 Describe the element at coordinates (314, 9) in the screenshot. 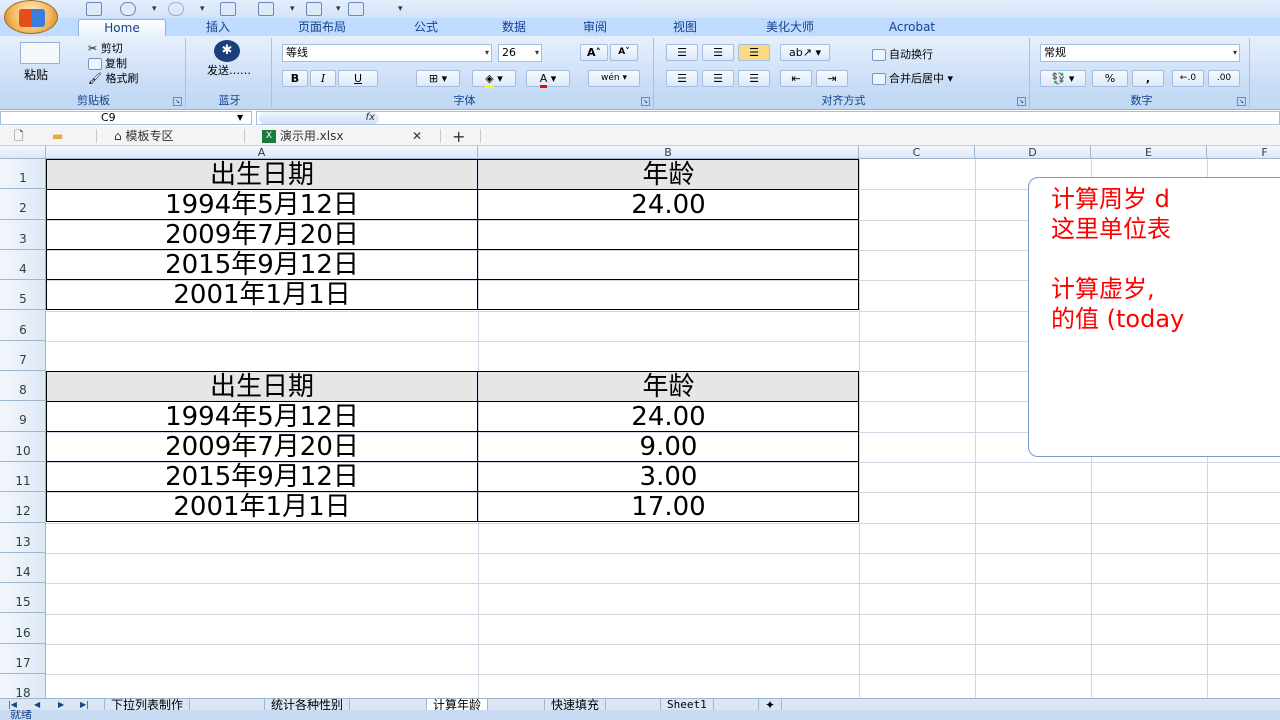

I see `chart-icon` at that location.